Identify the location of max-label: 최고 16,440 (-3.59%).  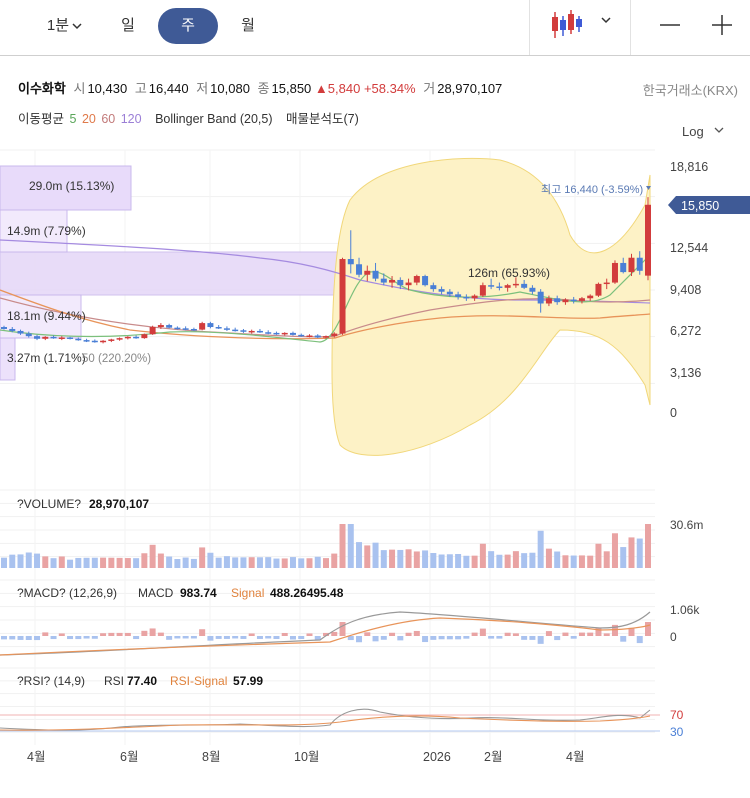
(592, 189).